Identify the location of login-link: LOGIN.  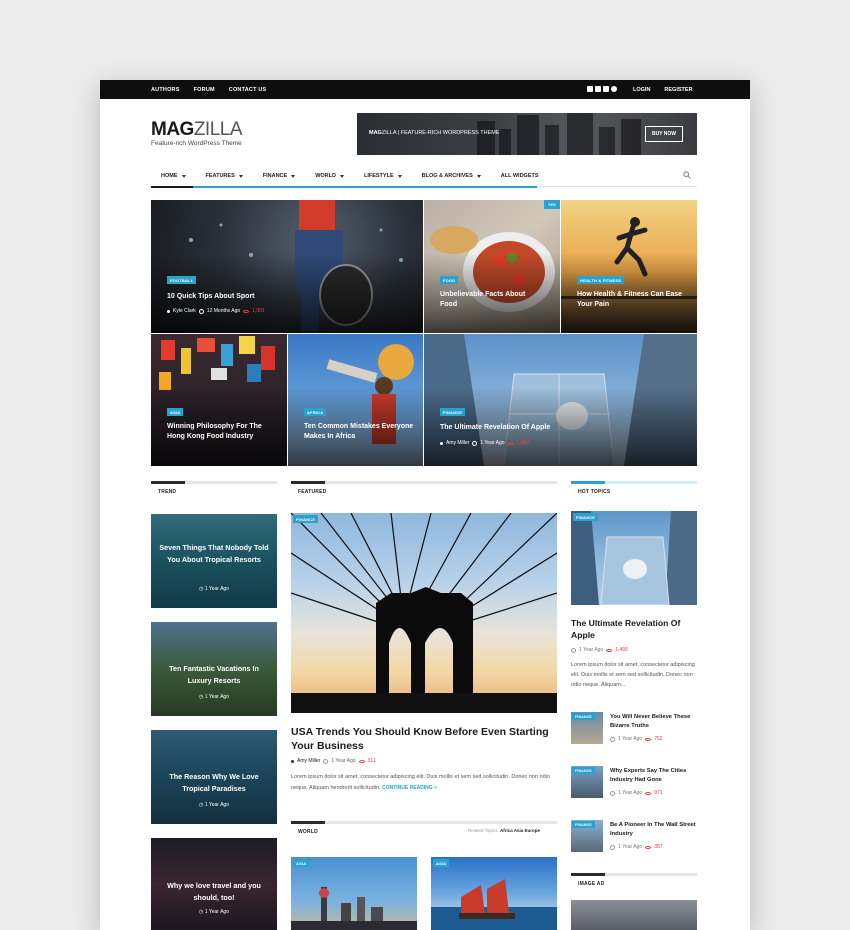
(641, 90).